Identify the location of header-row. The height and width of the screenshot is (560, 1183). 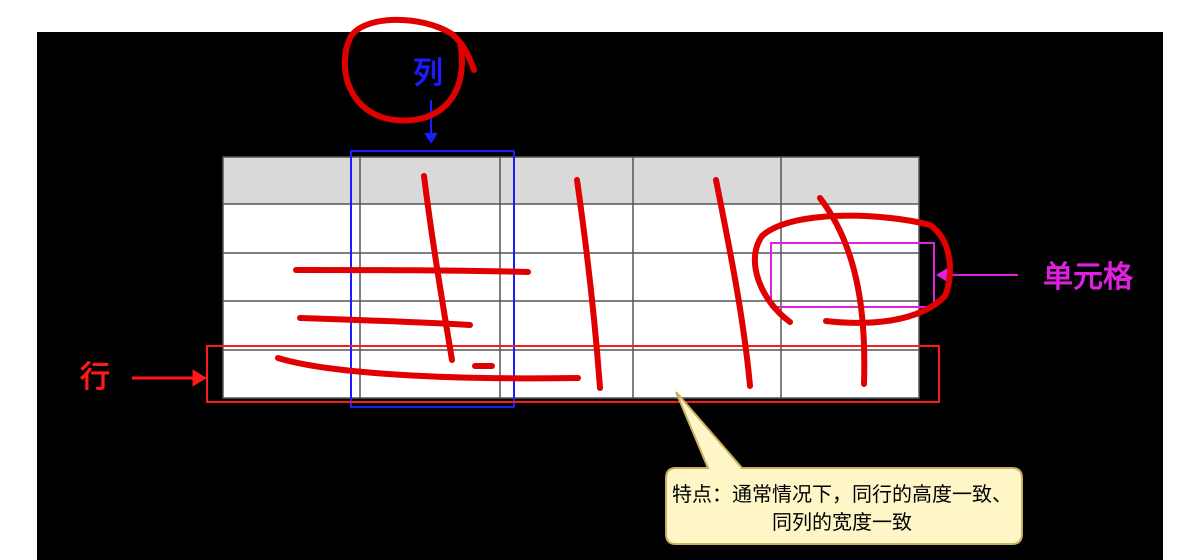
(571, 180).